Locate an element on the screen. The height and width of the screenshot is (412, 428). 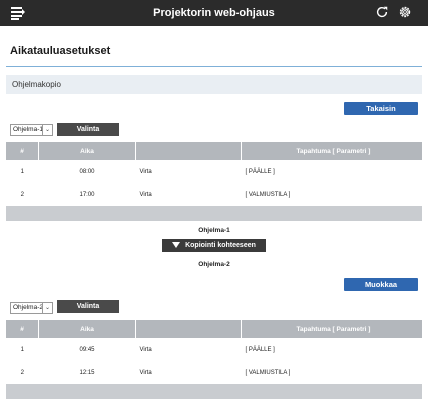
program-select-top: Ohjelma-1 ⌄ is located at coordinates (31, 130).